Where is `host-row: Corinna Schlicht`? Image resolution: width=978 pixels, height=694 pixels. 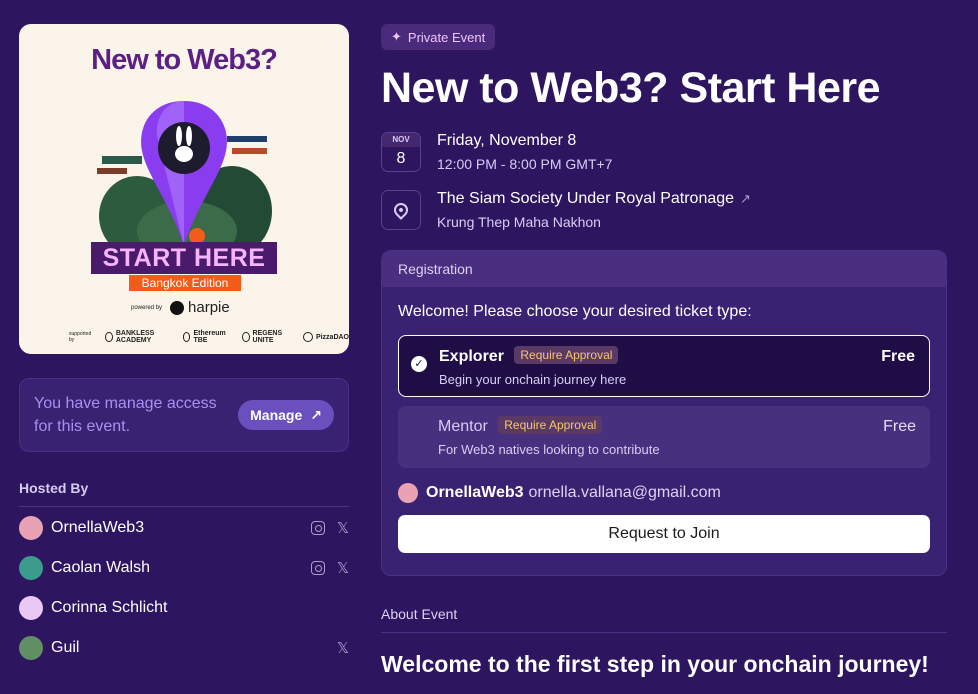 host-row: Corinna Schlicht is located at coordinates (184, 608).